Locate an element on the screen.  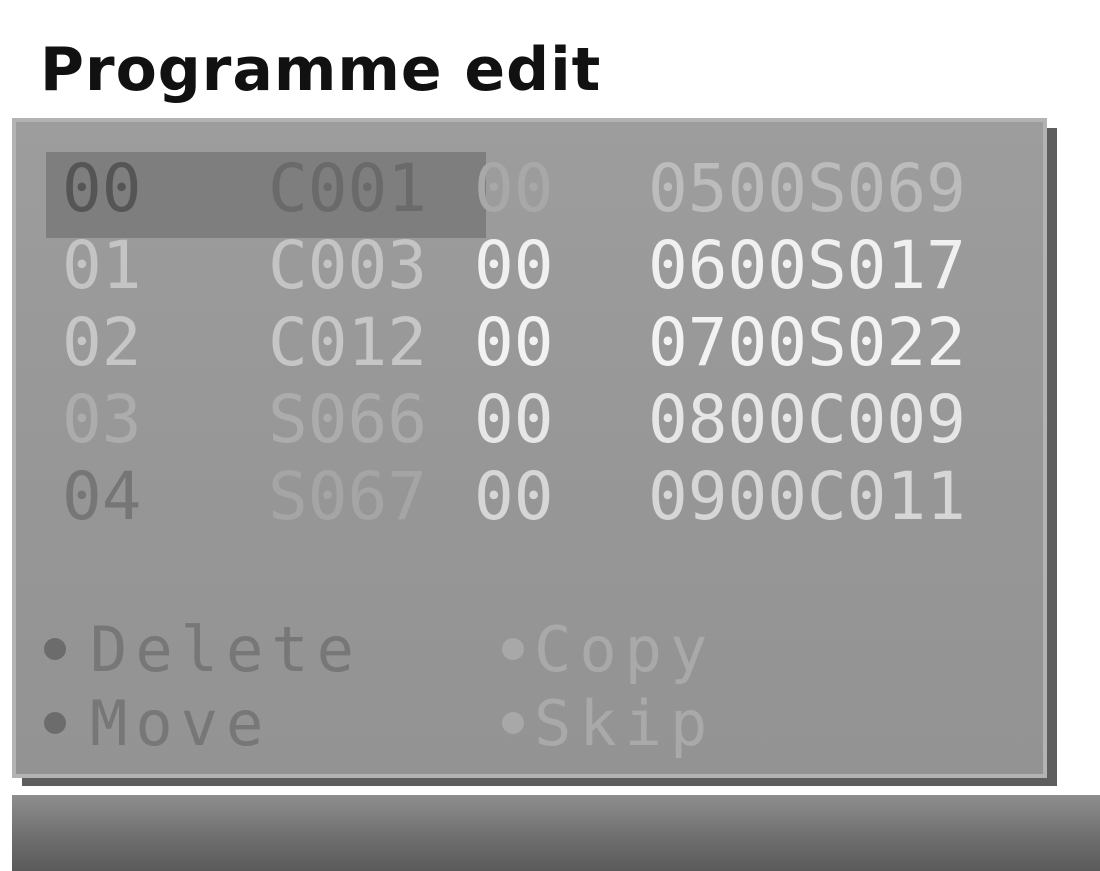
programme-number: 04 is located at coordinates (102, 496).